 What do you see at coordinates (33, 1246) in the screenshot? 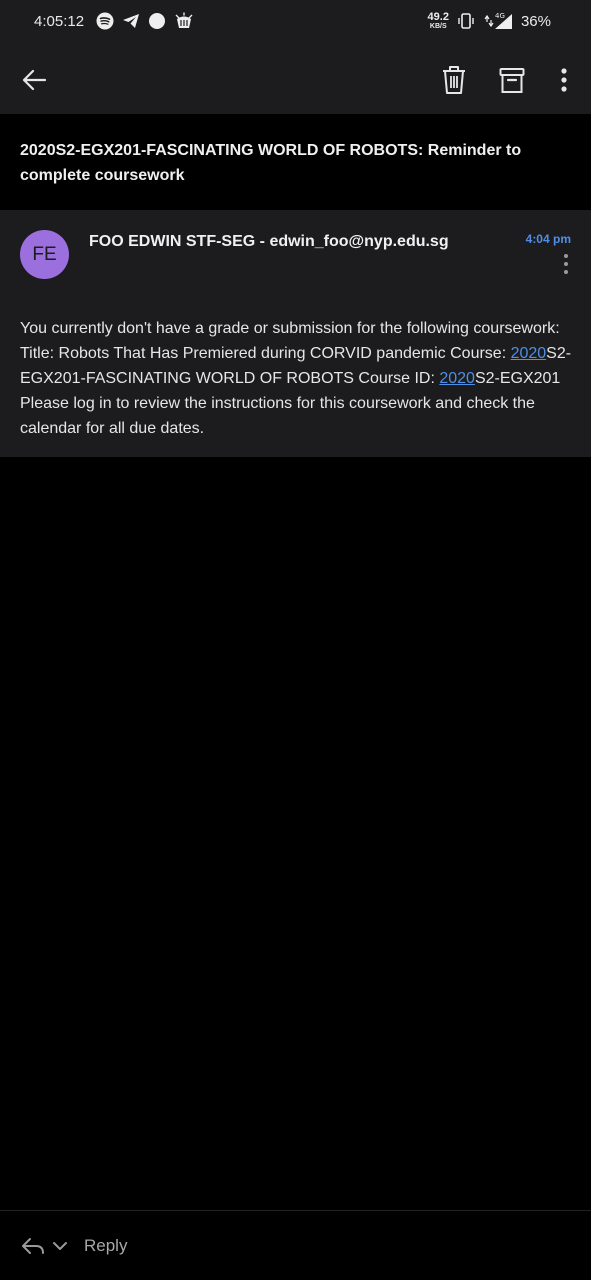
I see `reply-icon` at bounding box center [33, 1246].